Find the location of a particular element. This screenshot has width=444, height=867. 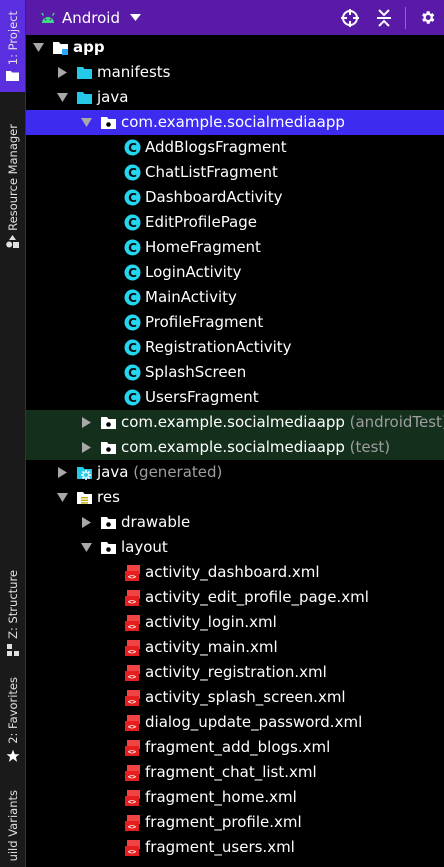

tree-row: <> fragment_profile.xml is located at coordinates (235, 822).